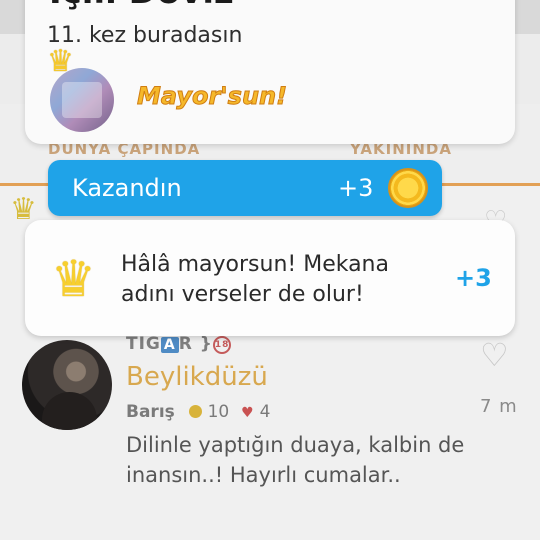  Describe the element at coordinates (212, 96) in the screenshot. I see `mayor-badge: Mayor'sun!` at that location.